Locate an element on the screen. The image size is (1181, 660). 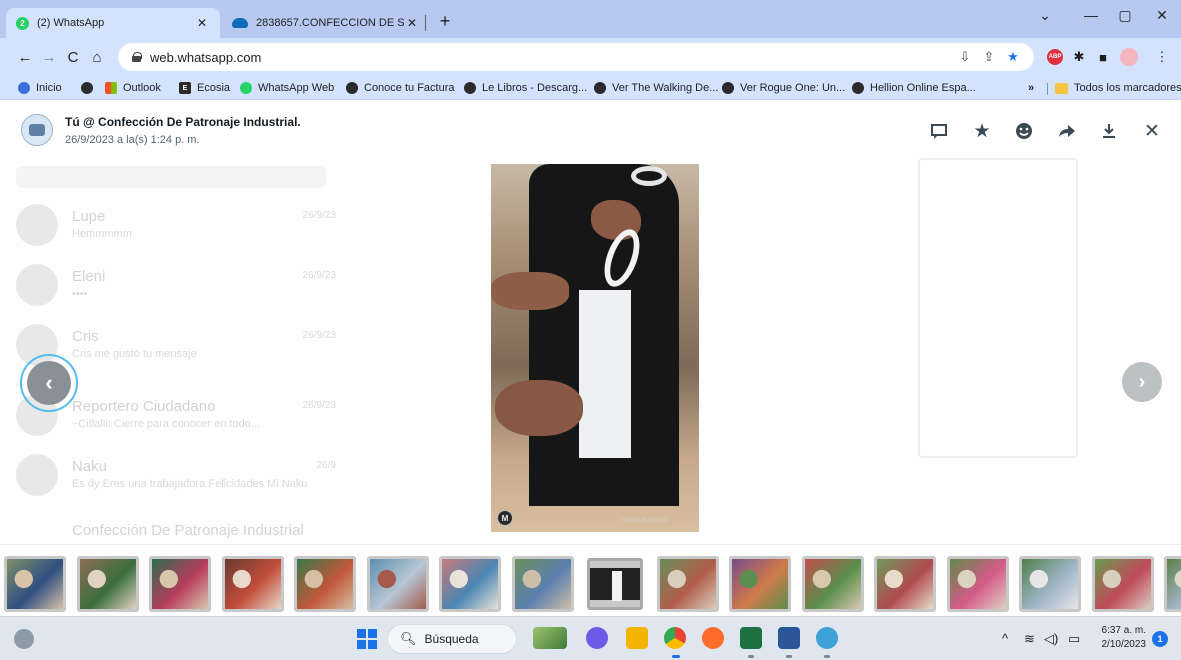
widgets-icon is located at coordinates (24, 639).